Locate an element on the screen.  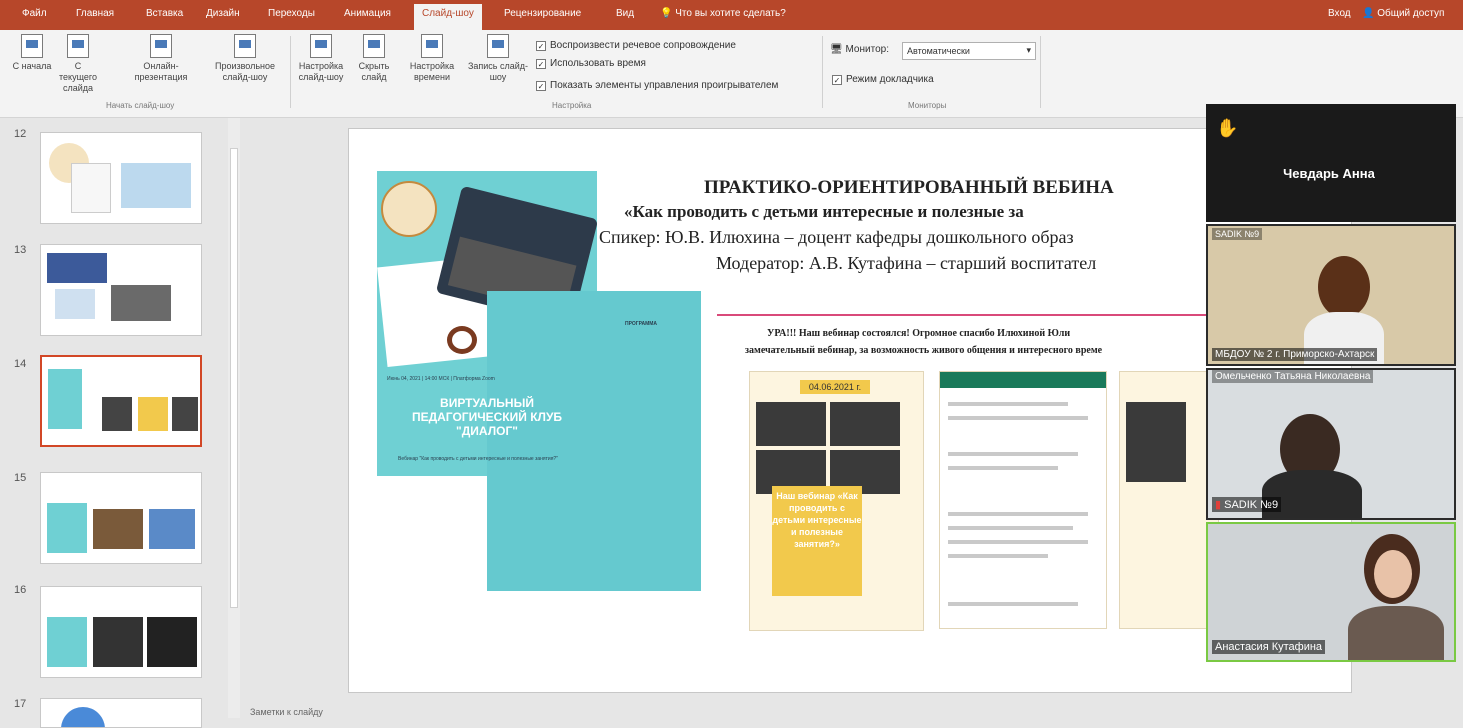
poster-program-heading: ПРОГРАММА is located at coordinates (641, 324).